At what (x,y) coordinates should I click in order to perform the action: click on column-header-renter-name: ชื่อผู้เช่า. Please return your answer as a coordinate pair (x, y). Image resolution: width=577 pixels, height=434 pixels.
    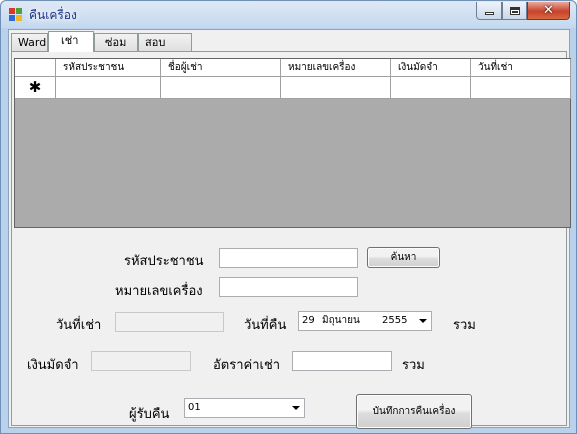
    Looking at the image, I should click on (221, 68).